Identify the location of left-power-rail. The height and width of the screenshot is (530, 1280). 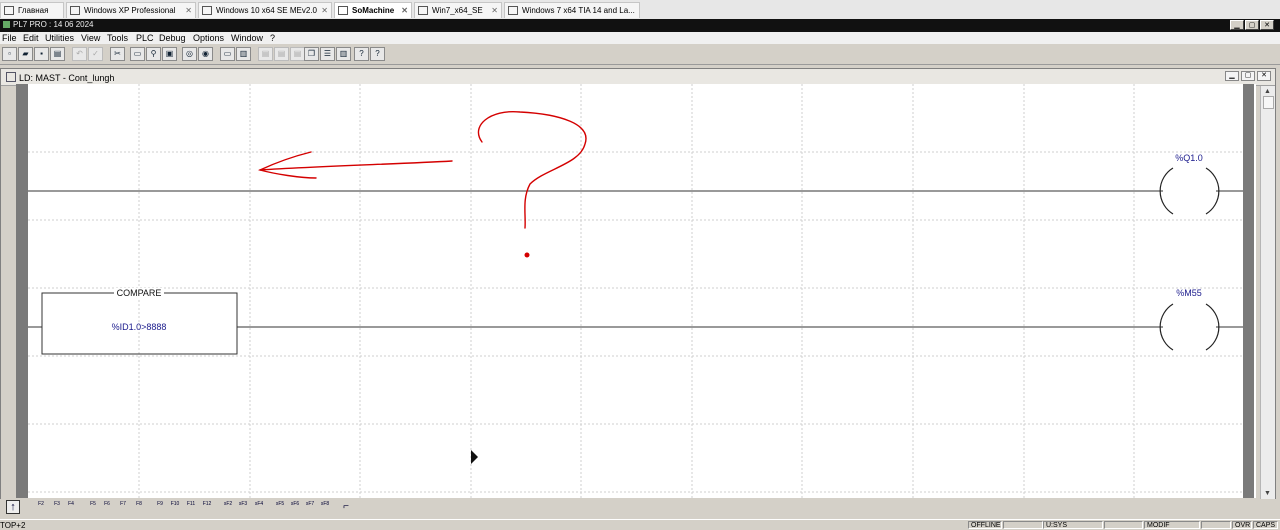
(22, 291).